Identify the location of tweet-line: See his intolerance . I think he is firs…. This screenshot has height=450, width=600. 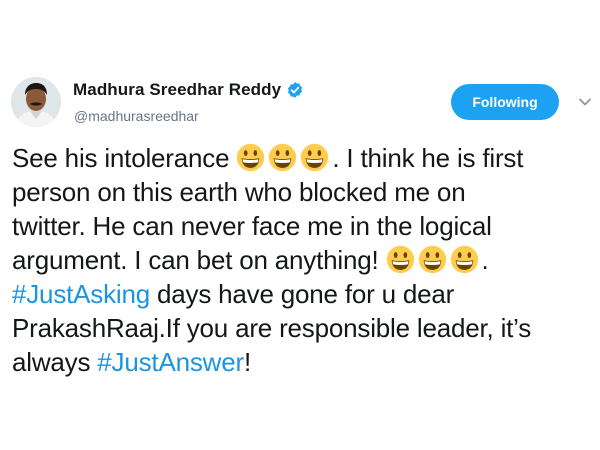
(304, 158).